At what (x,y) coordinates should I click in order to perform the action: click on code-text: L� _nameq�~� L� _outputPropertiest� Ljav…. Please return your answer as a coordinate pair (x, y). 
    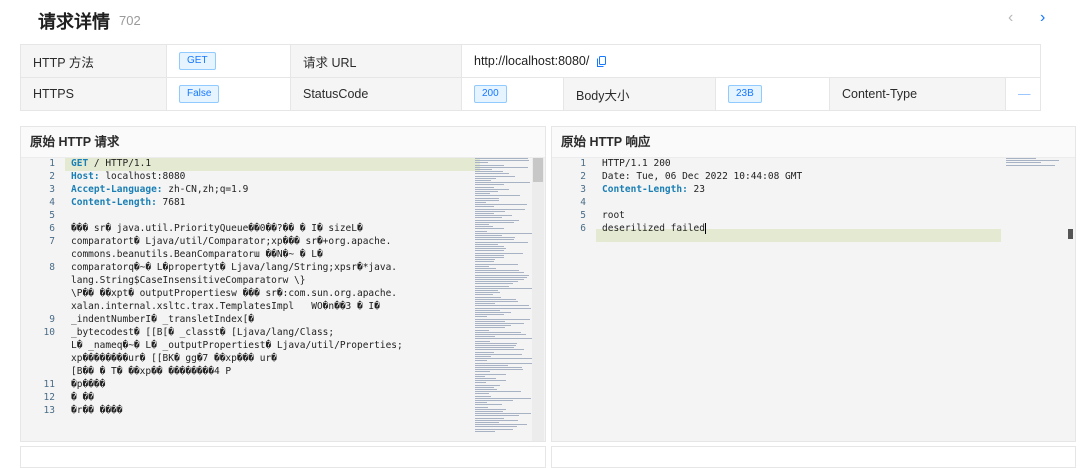
    Looking at the image, I should click on (237, 345).